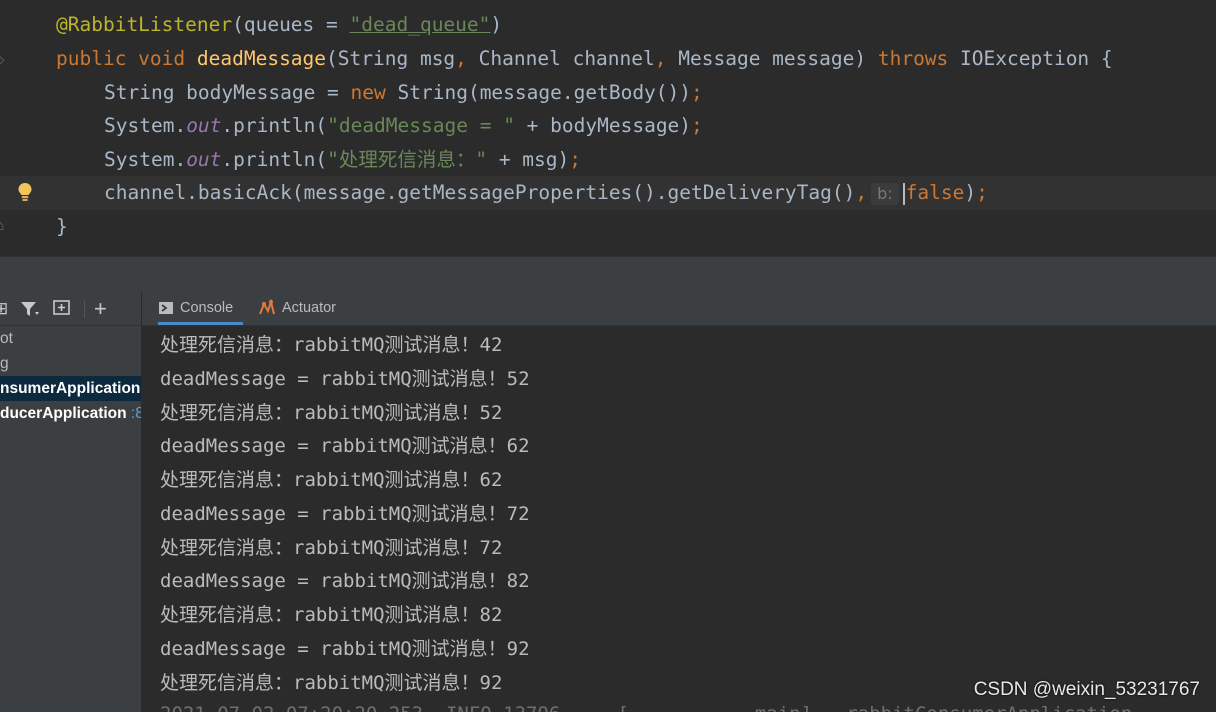  I want to click on run-tree-item: ot, so click(70, 338).